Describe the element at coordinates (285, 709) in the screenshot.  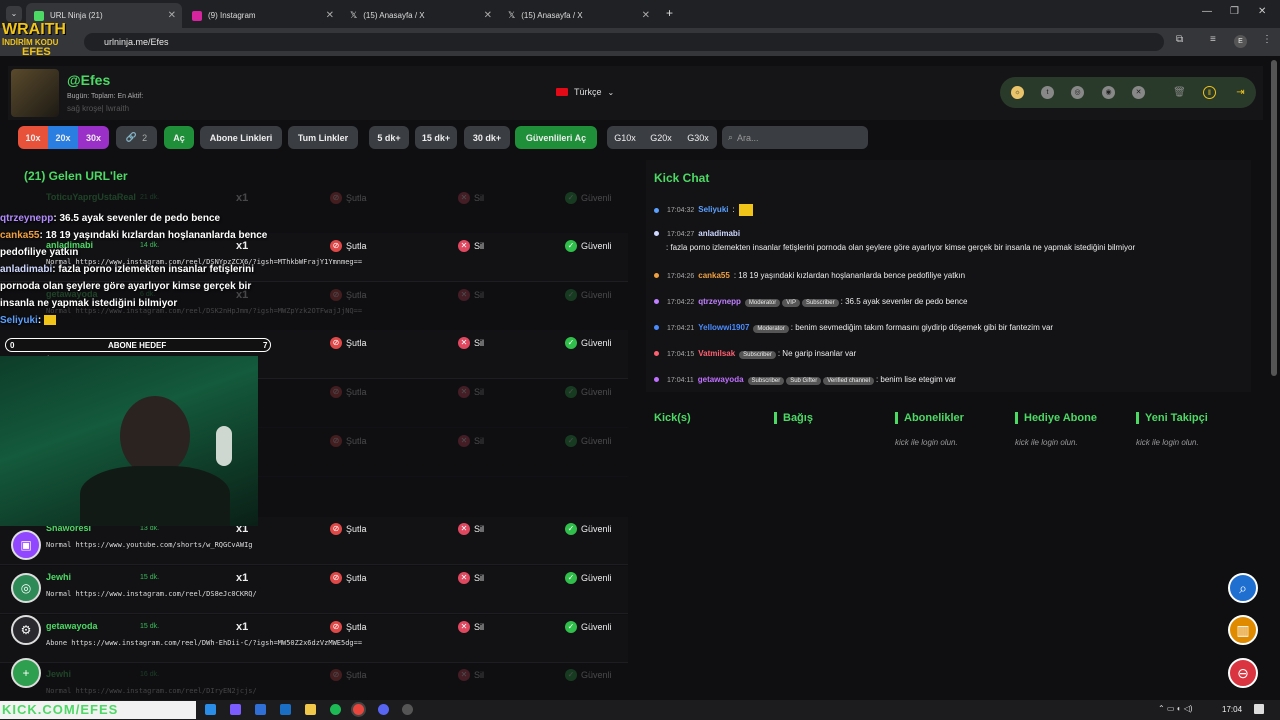
I see `outlook-icon` at that location.